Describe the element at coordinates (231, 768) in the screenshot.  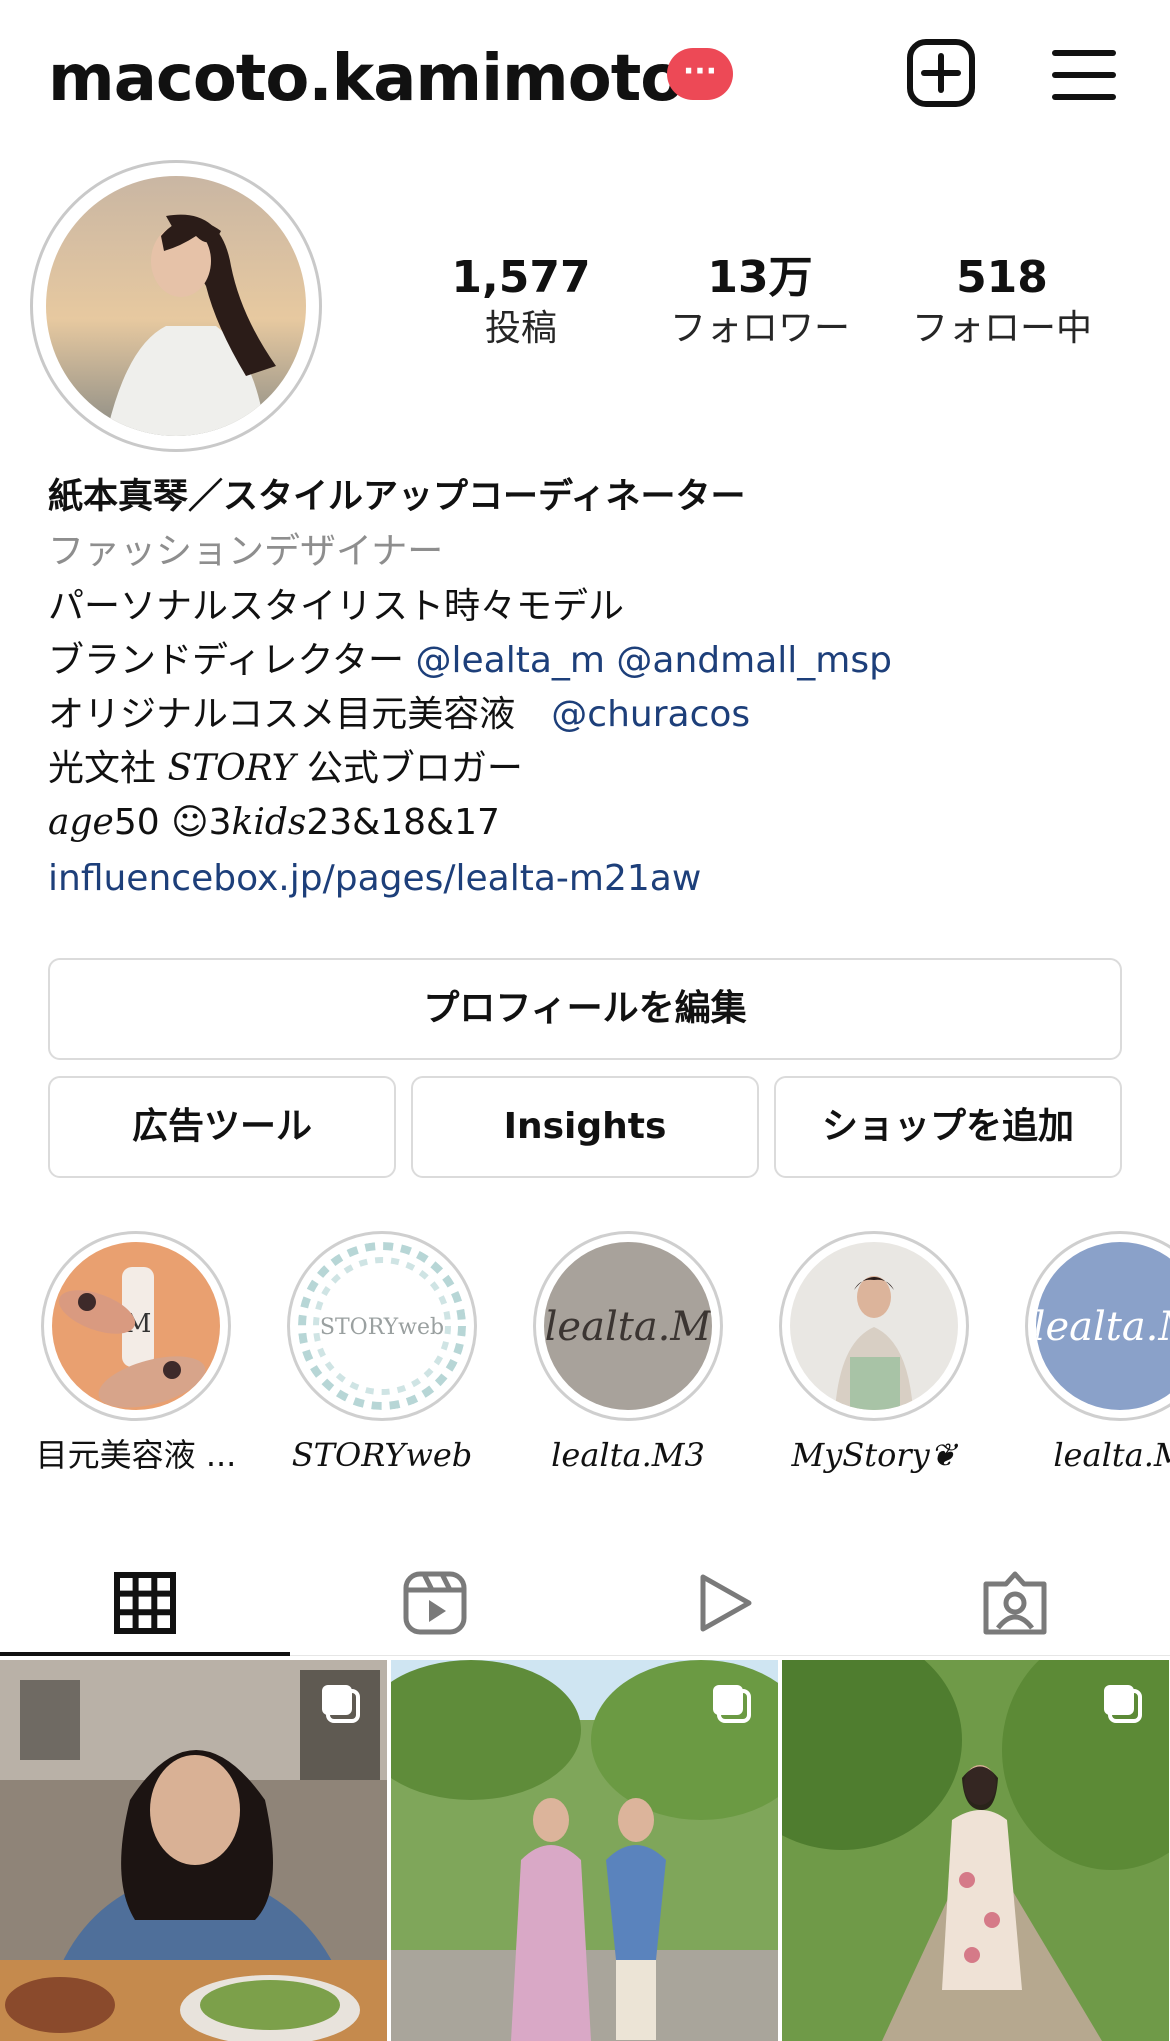
I see `bio-text: STORY` at that location.